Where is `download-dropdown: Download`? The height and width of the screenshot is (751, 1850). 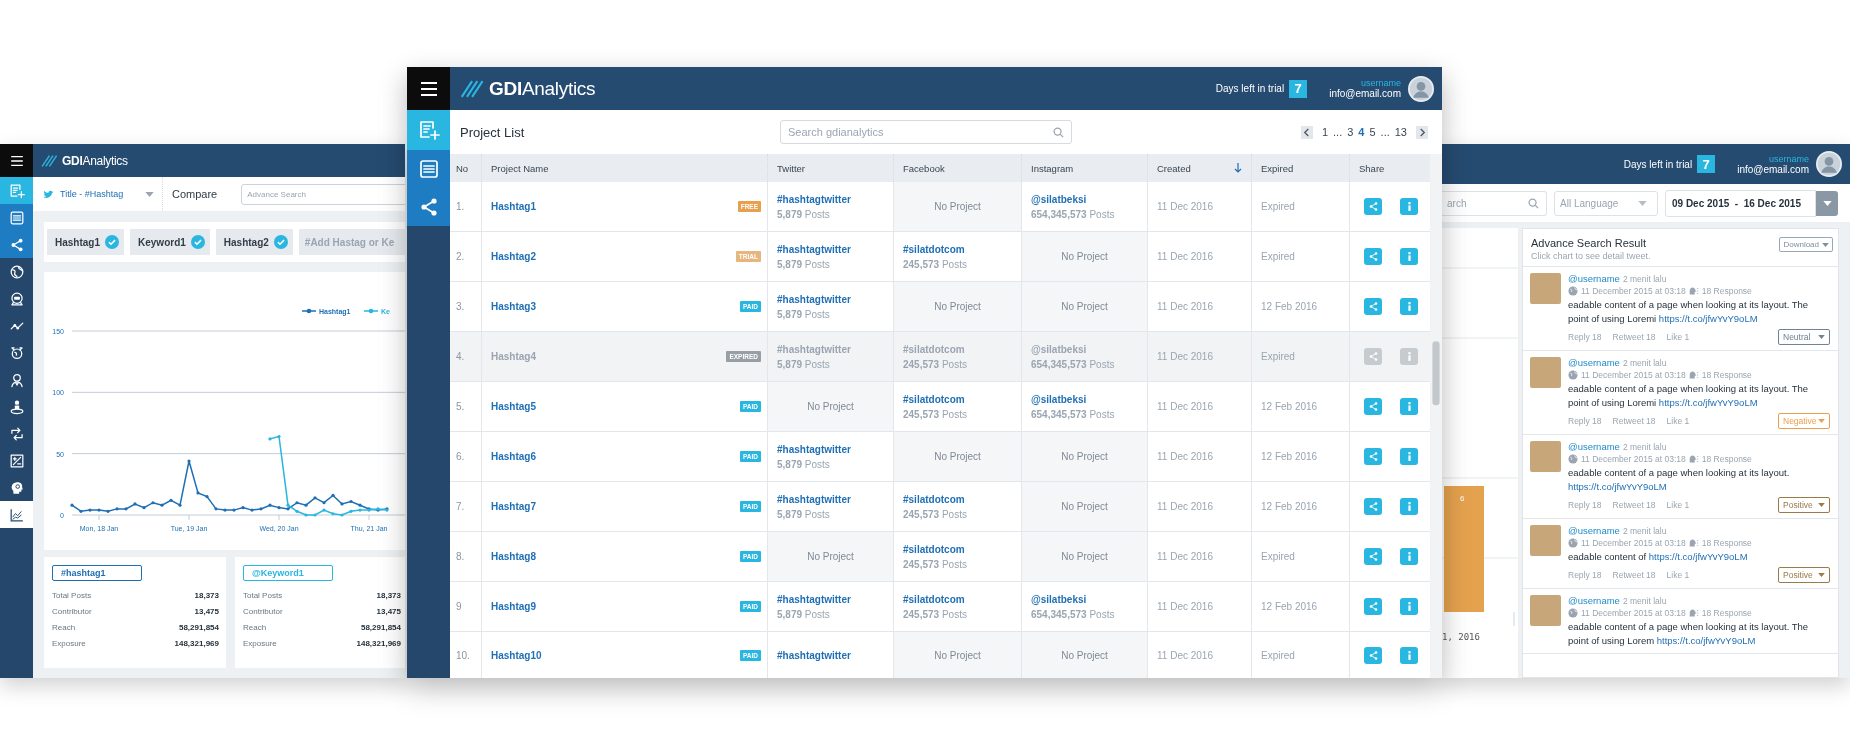
download-dropdown: Download is located at coordinates (1806, 244).